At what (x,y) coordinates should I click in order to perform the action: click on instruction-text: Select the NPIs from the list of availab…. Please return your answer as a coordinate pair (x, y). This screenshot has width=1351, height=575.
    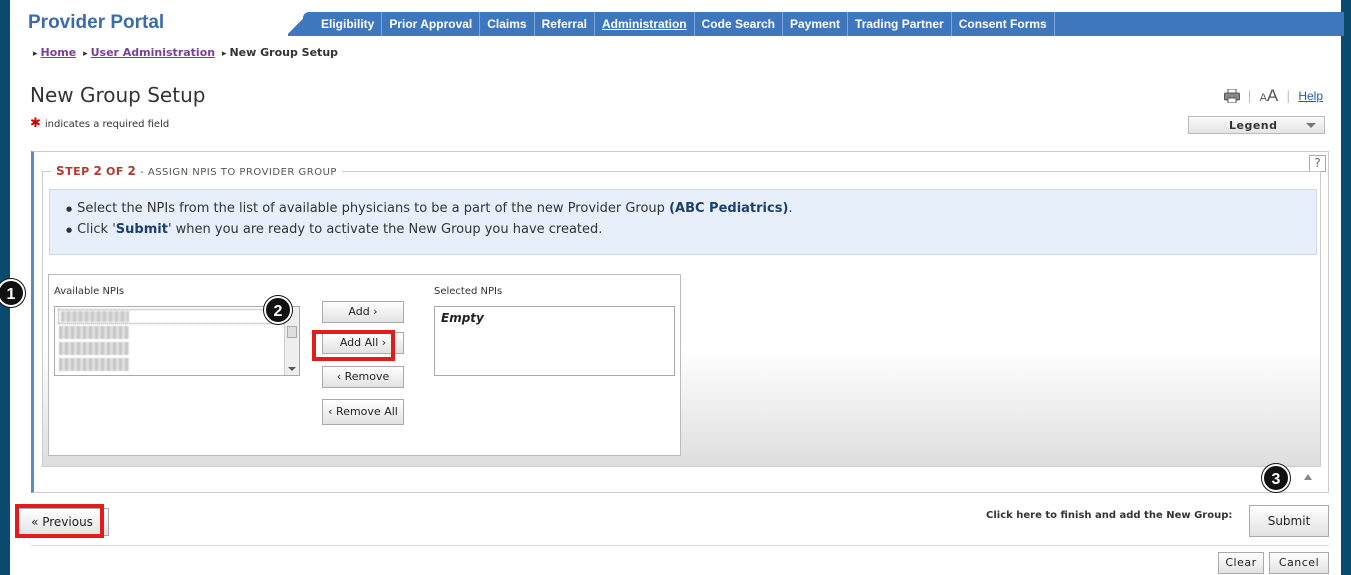
    Looking at the image, I should click on (373, 208).